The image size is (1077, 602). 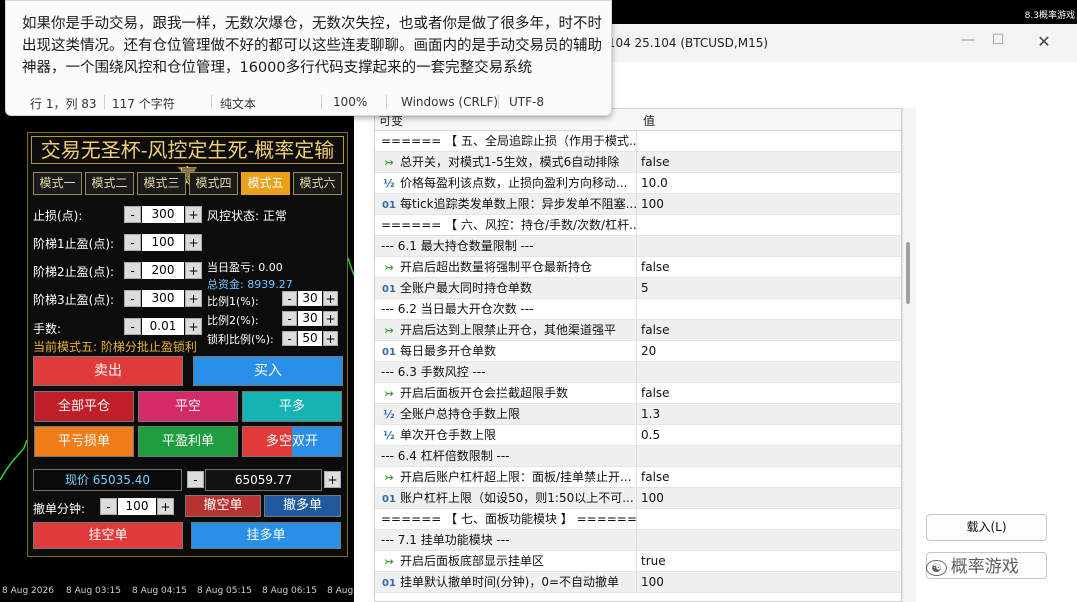 What do you see at coordinates (163, 214) in the screenshot?
I see `sl-input: 300` at bounding box center [163, 214].